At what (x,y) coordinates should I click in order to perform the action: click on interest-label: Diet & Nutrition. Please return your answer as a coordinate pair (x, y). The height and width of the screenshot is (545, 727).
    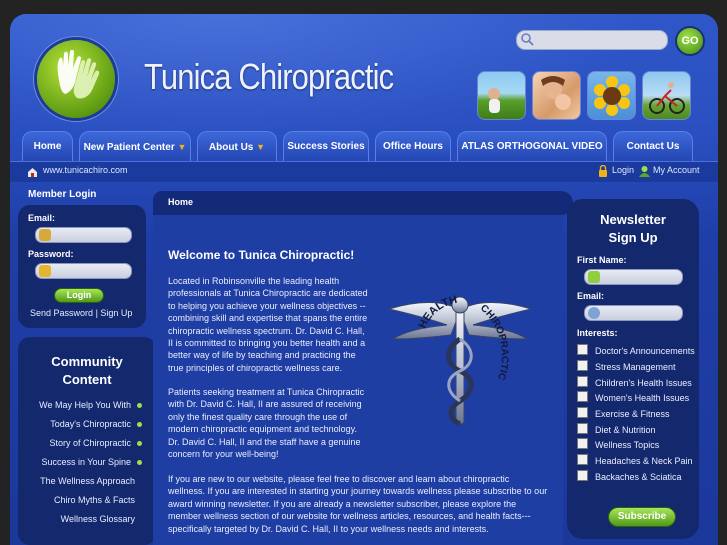
    Looking at the image, I should click on (625, 430).